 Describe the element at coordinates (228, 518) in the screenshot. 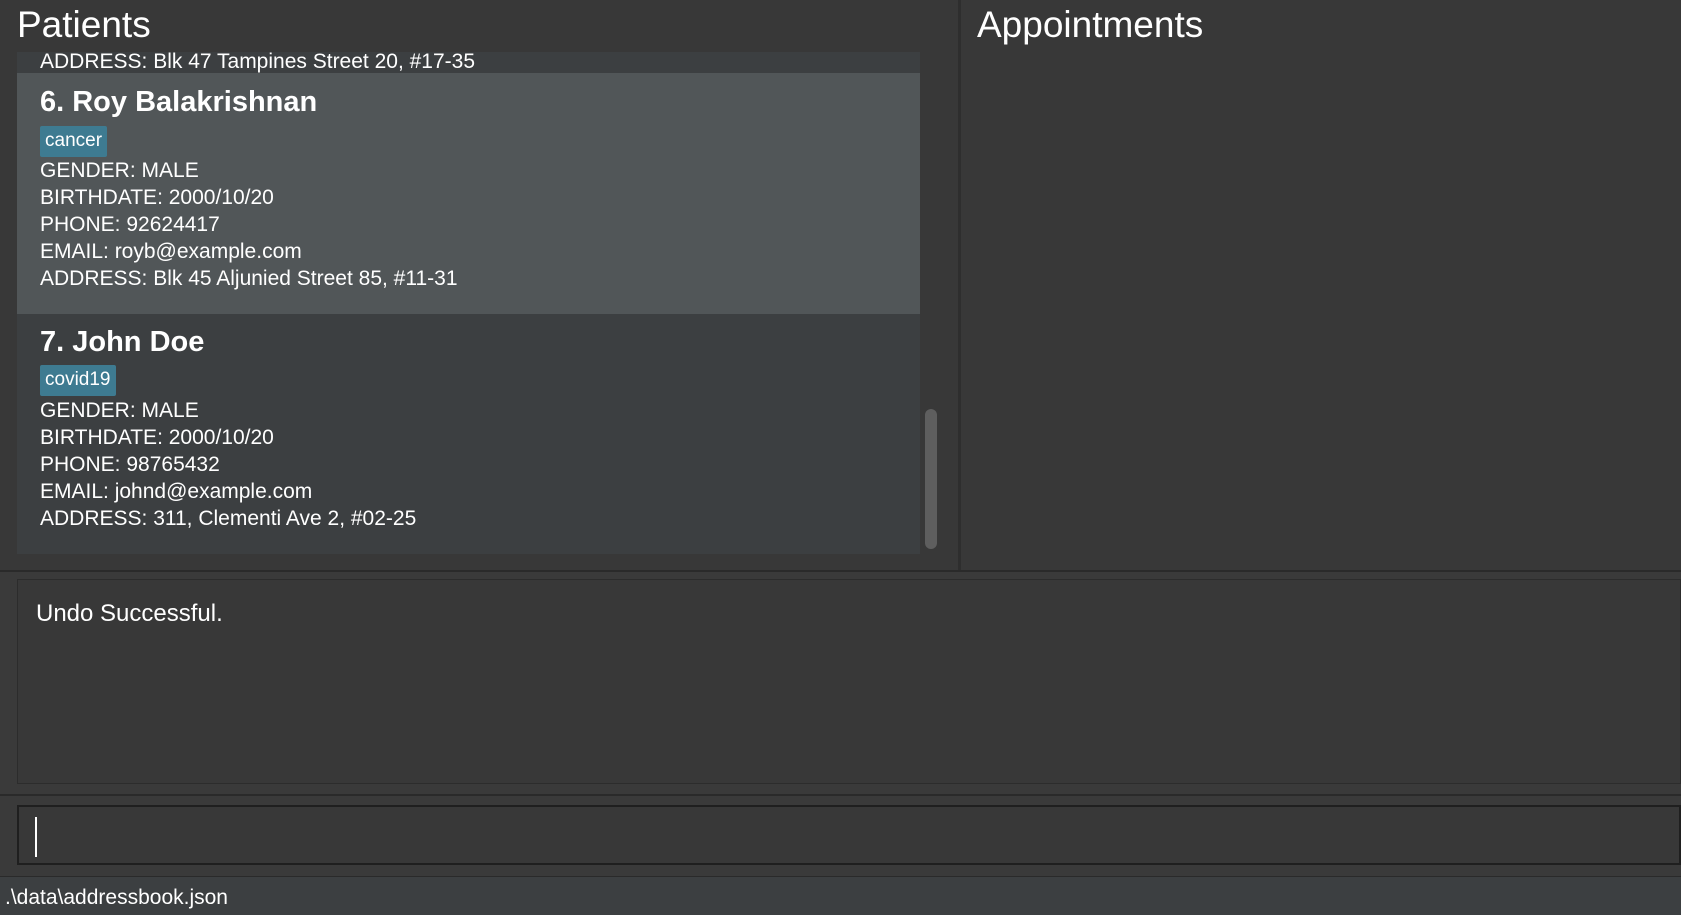

I see `patient-address: ADDRESS: 311, Clementi Ave 2, #02-25` at that location.